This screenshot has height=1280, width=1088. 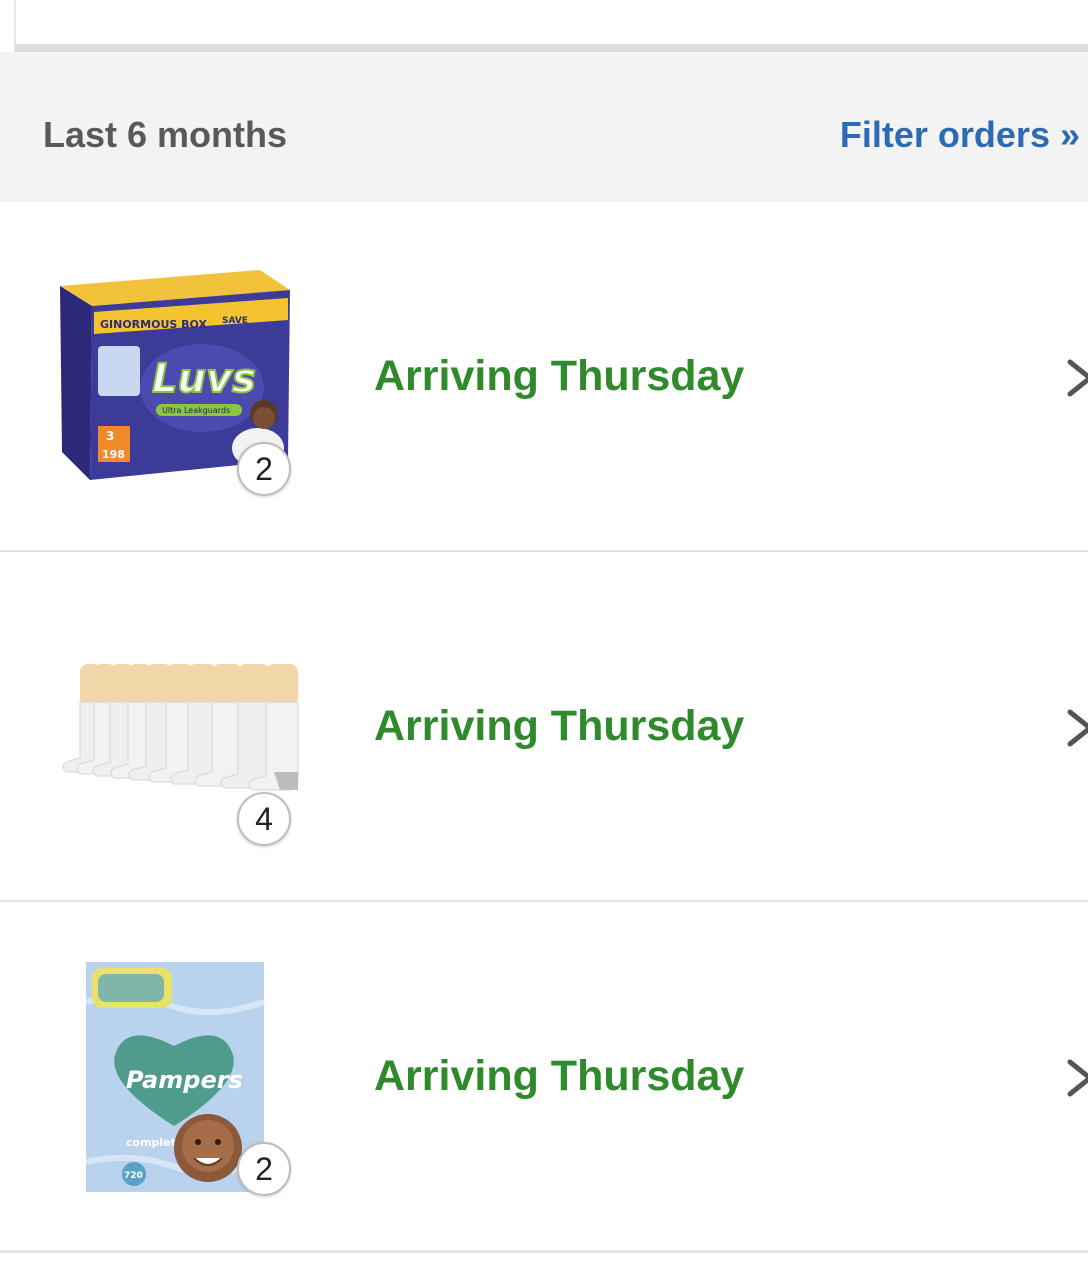 What do you see at coordinates (110, 436) in the screenshot?
I see `luvs-box-text: 3` at bounding box center [110, 436].